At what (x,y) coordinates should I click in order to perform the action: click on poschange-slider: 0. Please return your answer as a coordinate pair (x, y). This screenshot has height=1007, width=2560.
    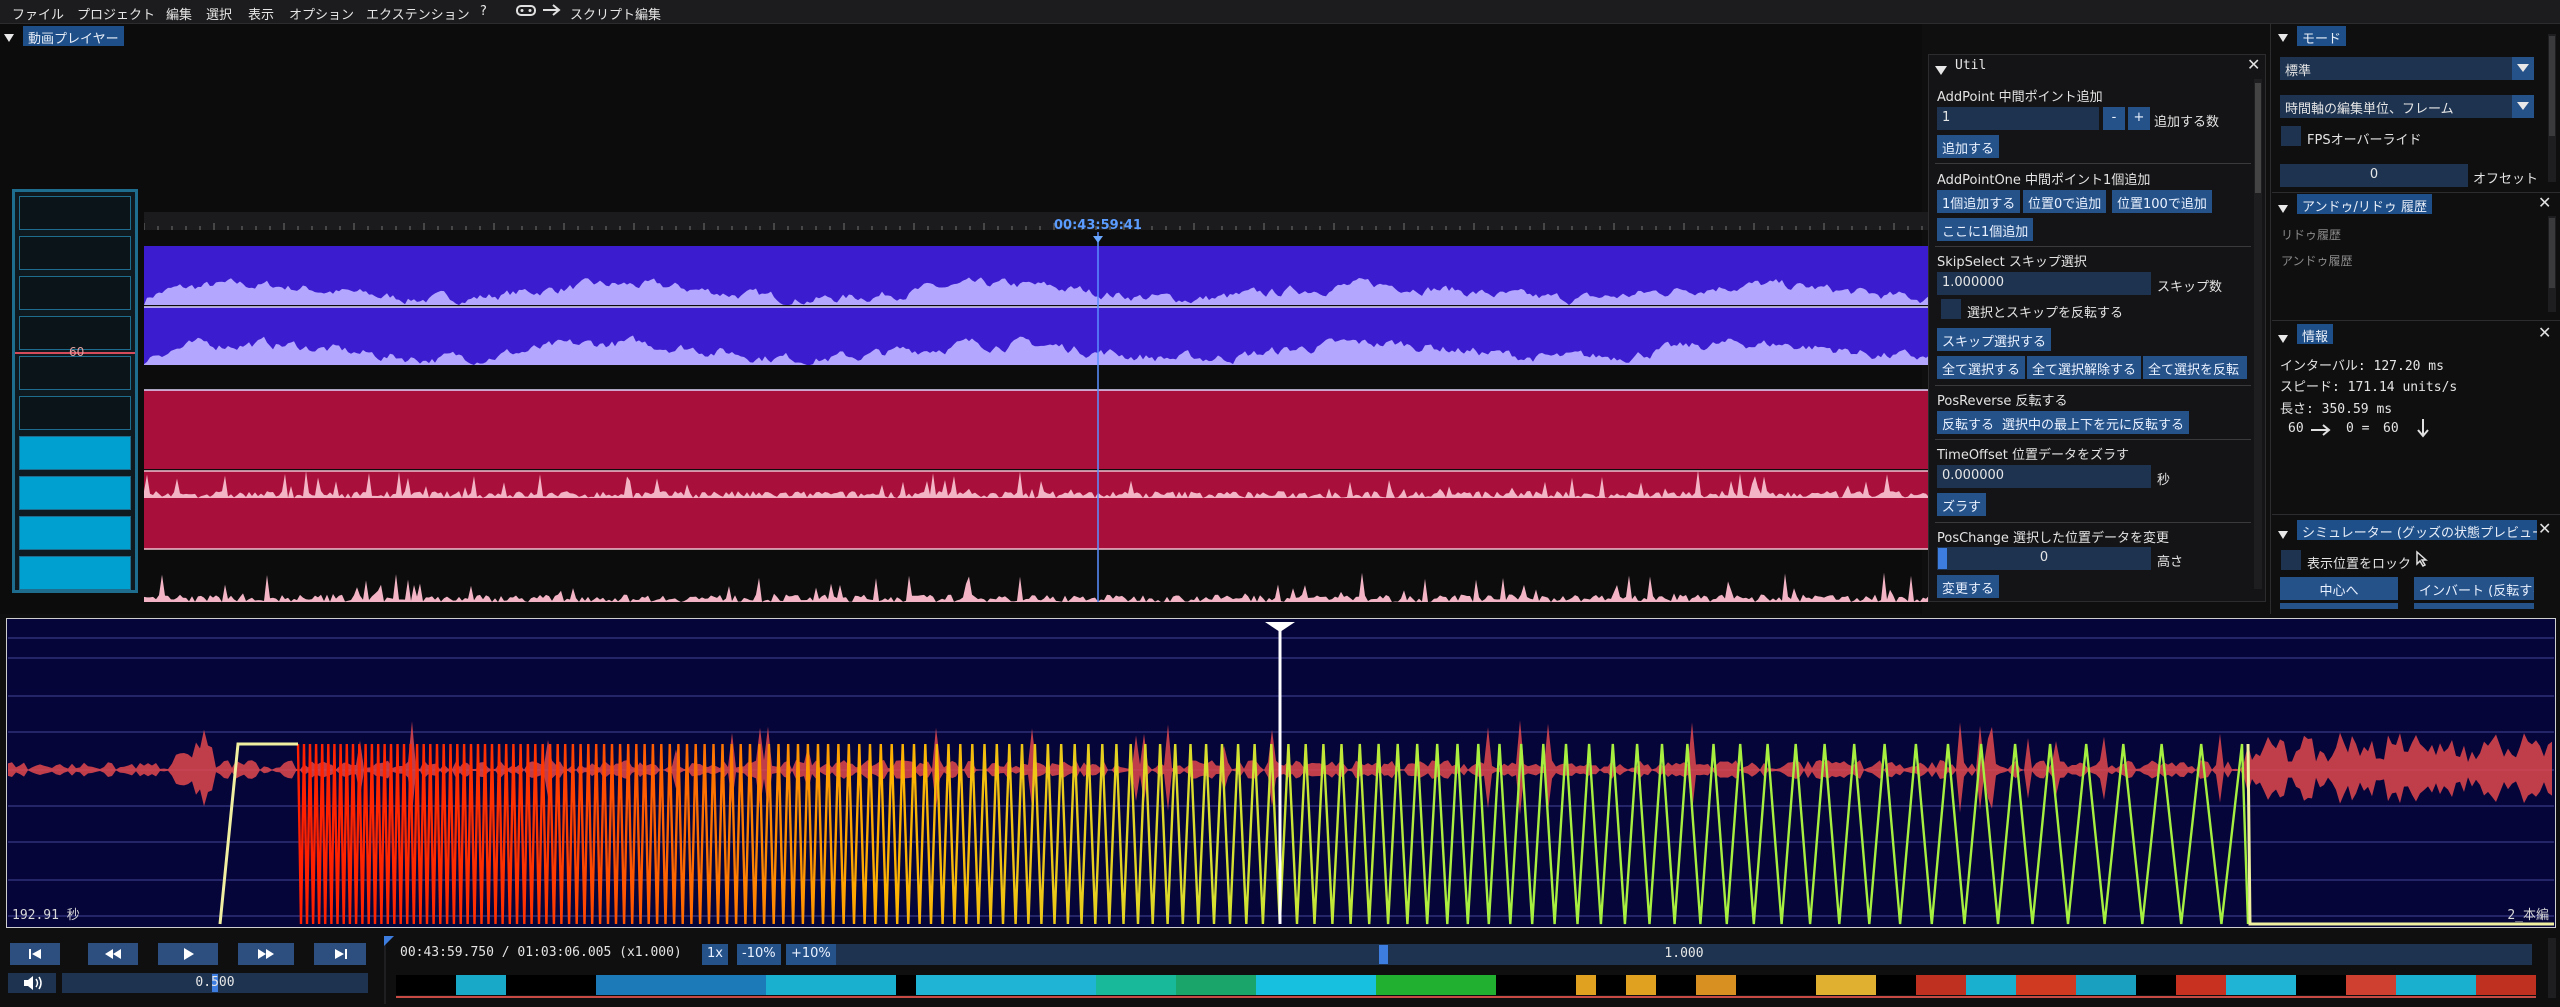
    Looking at the image, I should click on (2044, 558).